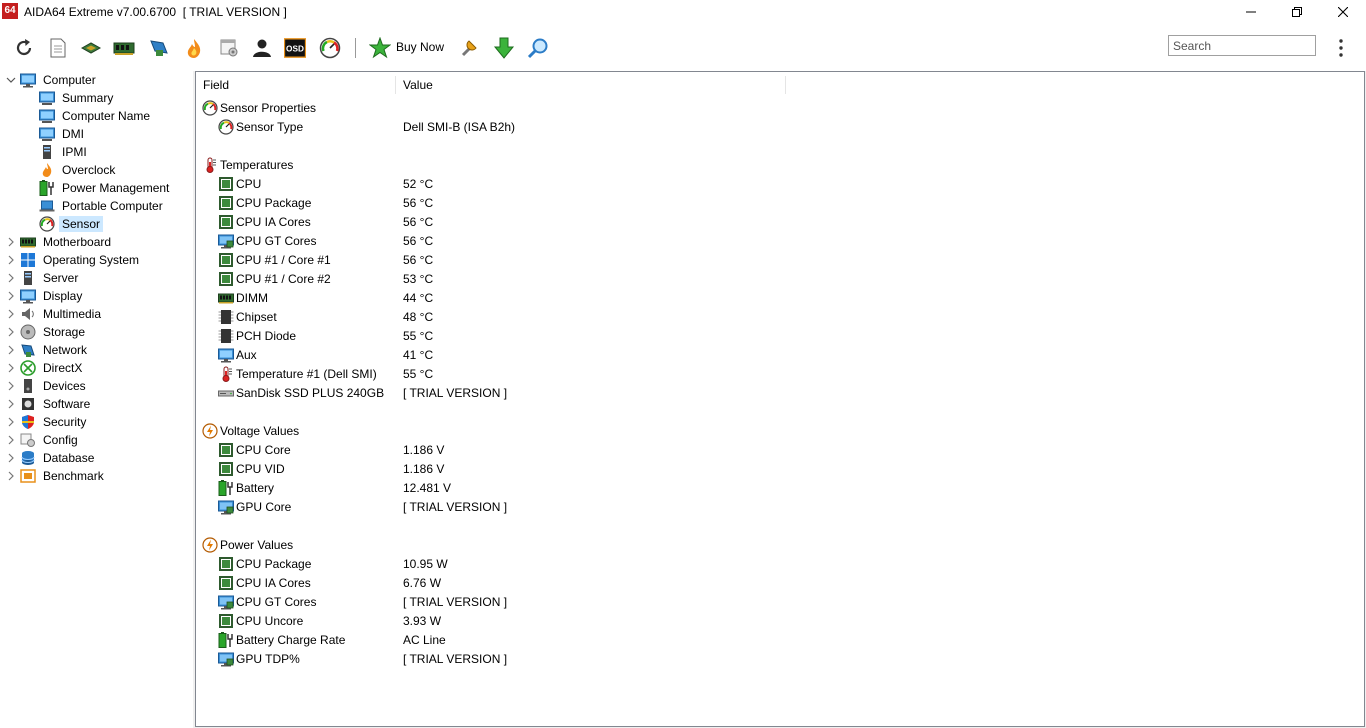 The height and width of the screenshot is (728, 1366). Describe the element at coordinates (247, 544) in the screenshot. I see `section-header-power-values: Power Values` at that location.